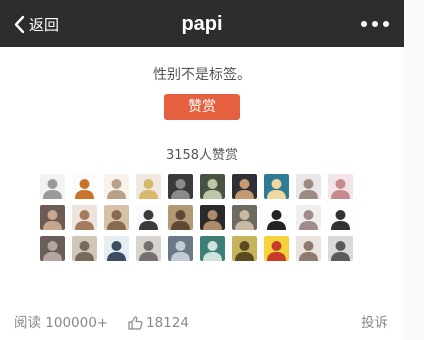 This screenshot has width=424, height=340. Describe the element at coordinates (167, 323) in the screenshot. I see `like-count: 18124` at that location.